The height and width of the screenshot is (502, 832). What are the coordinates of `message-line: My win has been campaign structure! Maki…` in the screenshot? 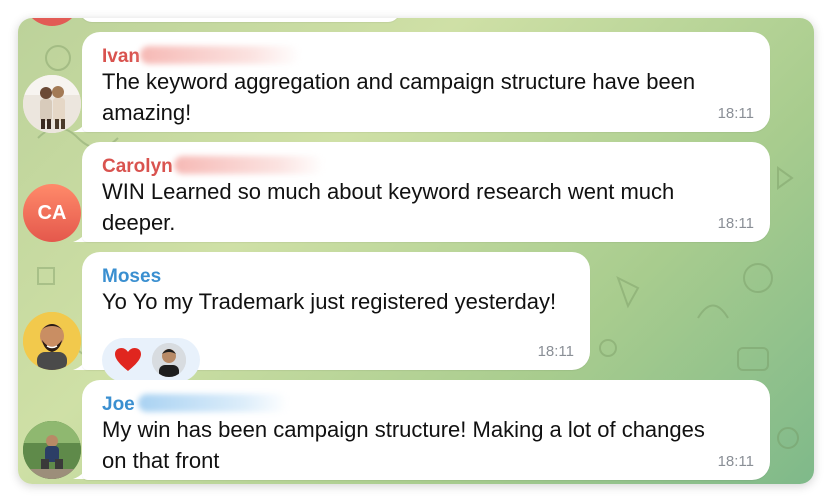 It's located at (403, 429).